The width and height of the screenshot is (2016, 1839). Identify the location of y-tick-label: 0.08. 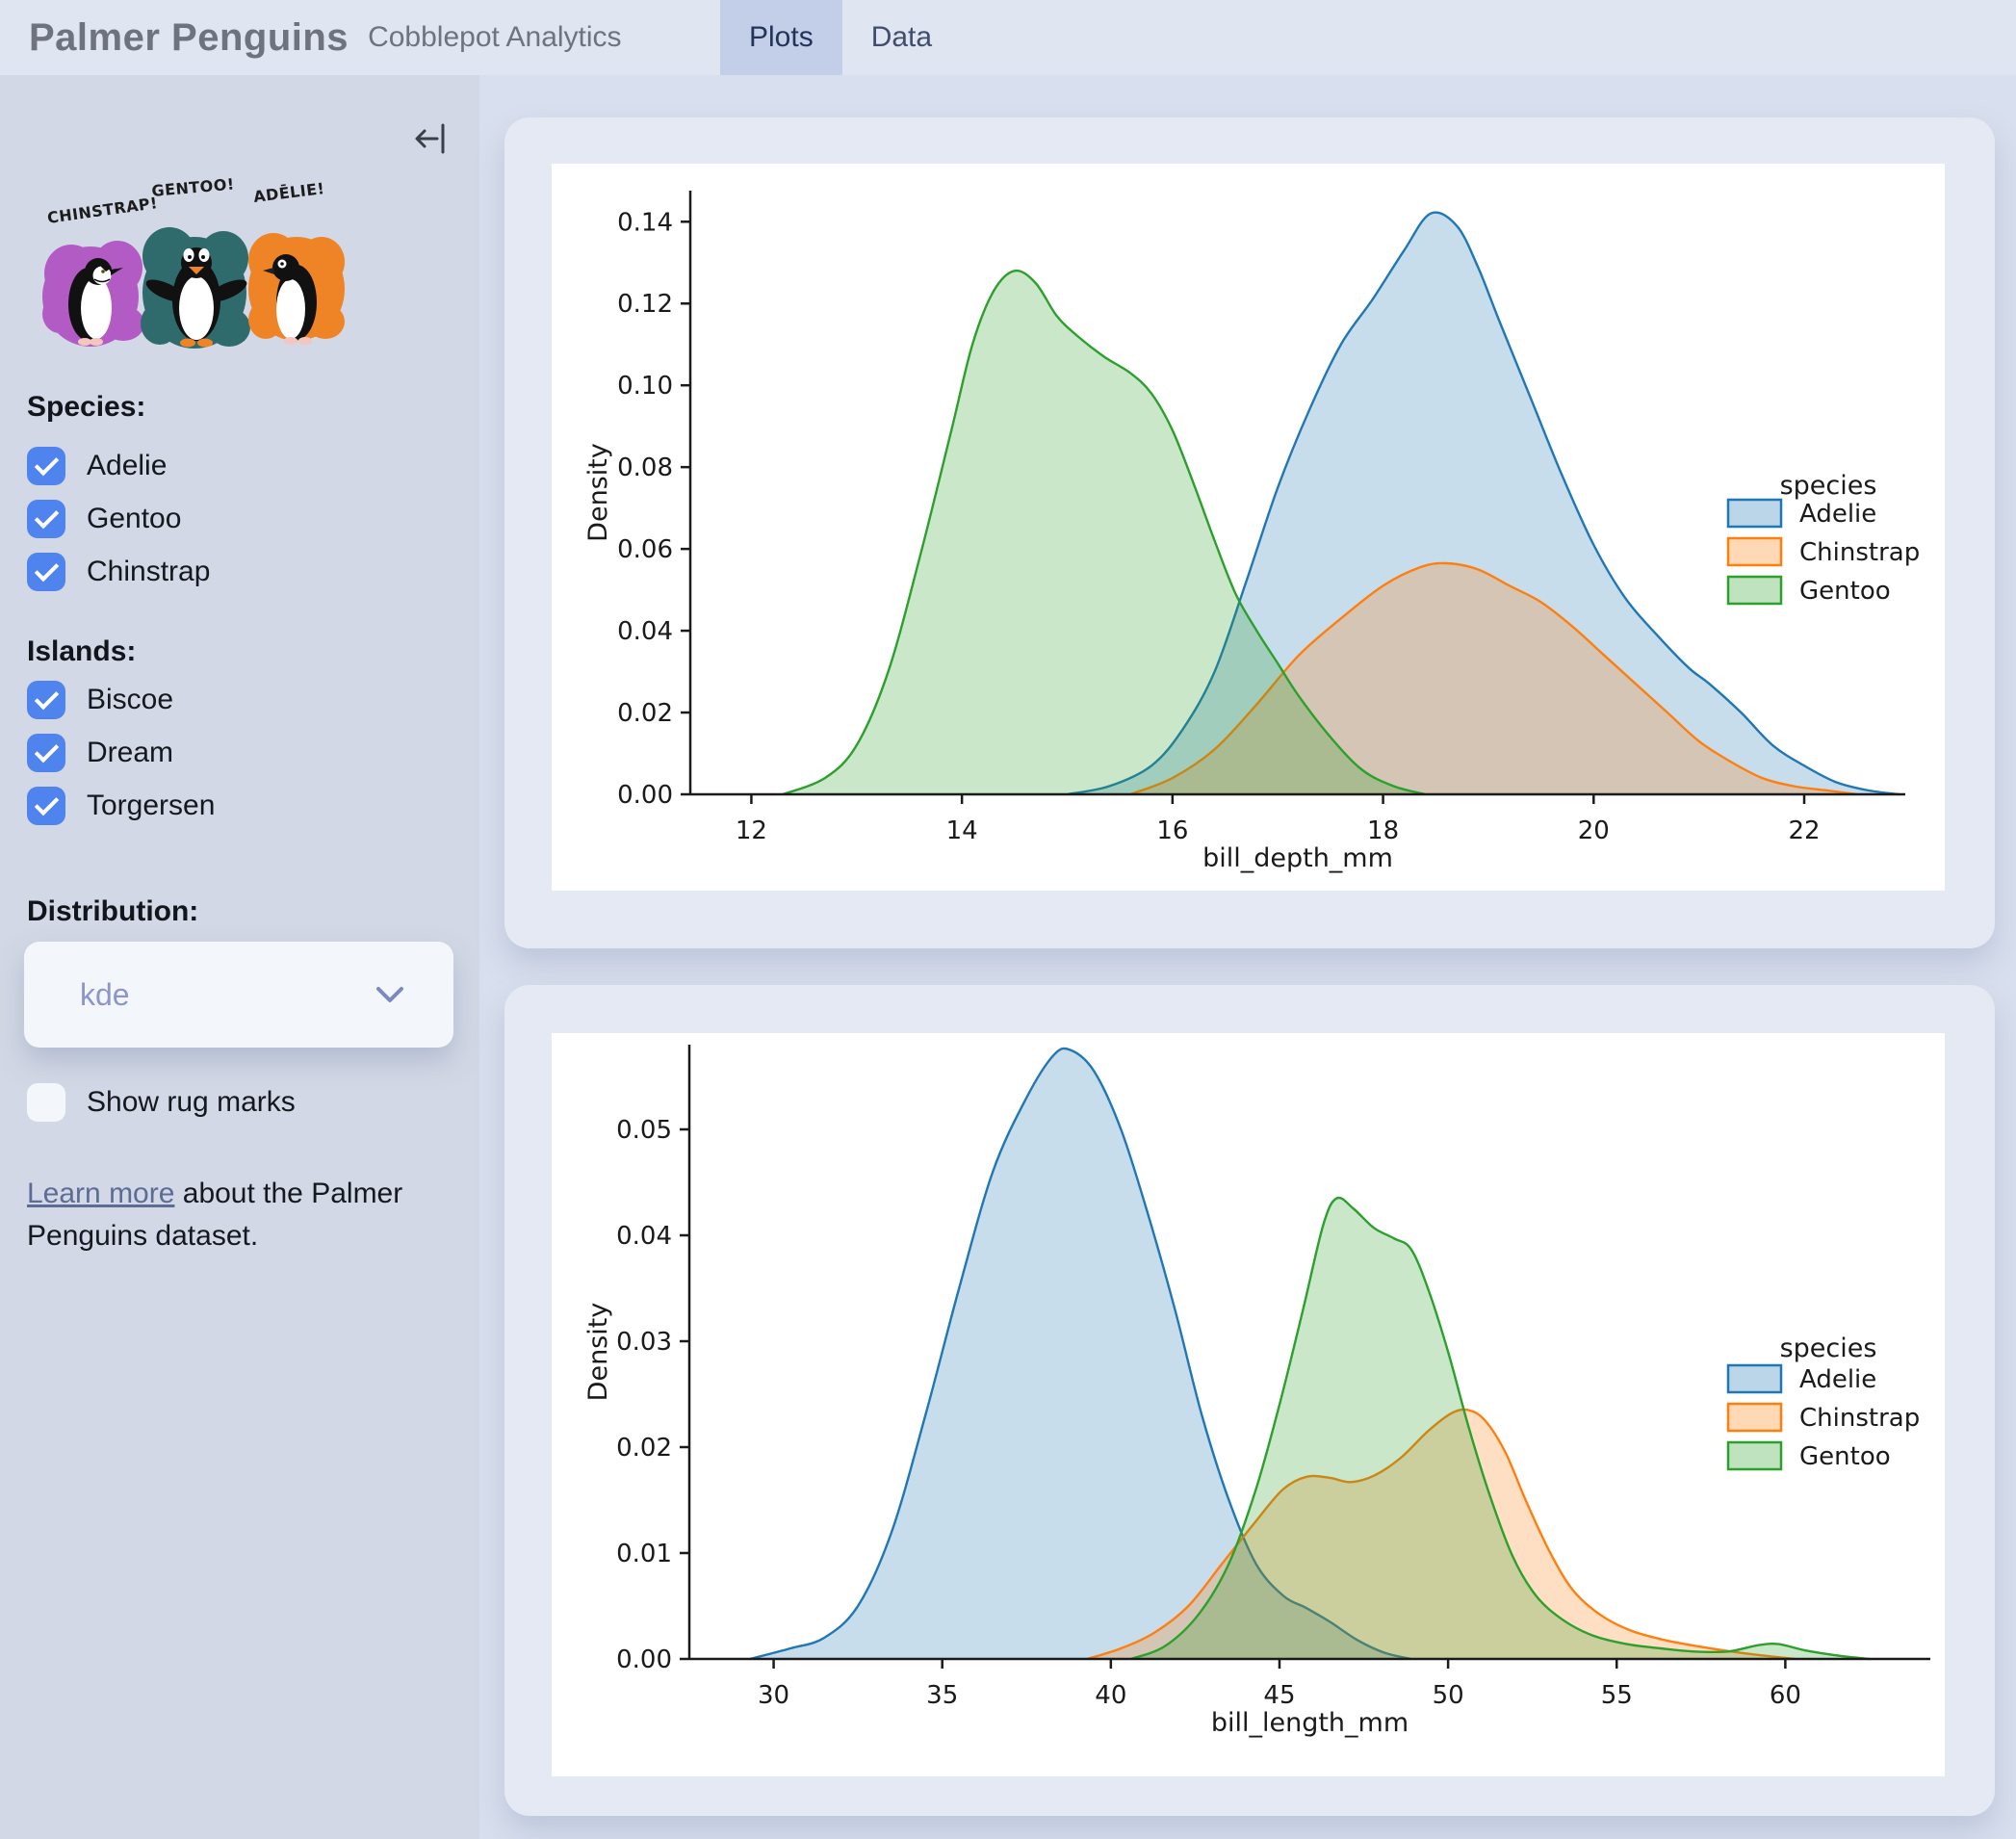
(645, 467).